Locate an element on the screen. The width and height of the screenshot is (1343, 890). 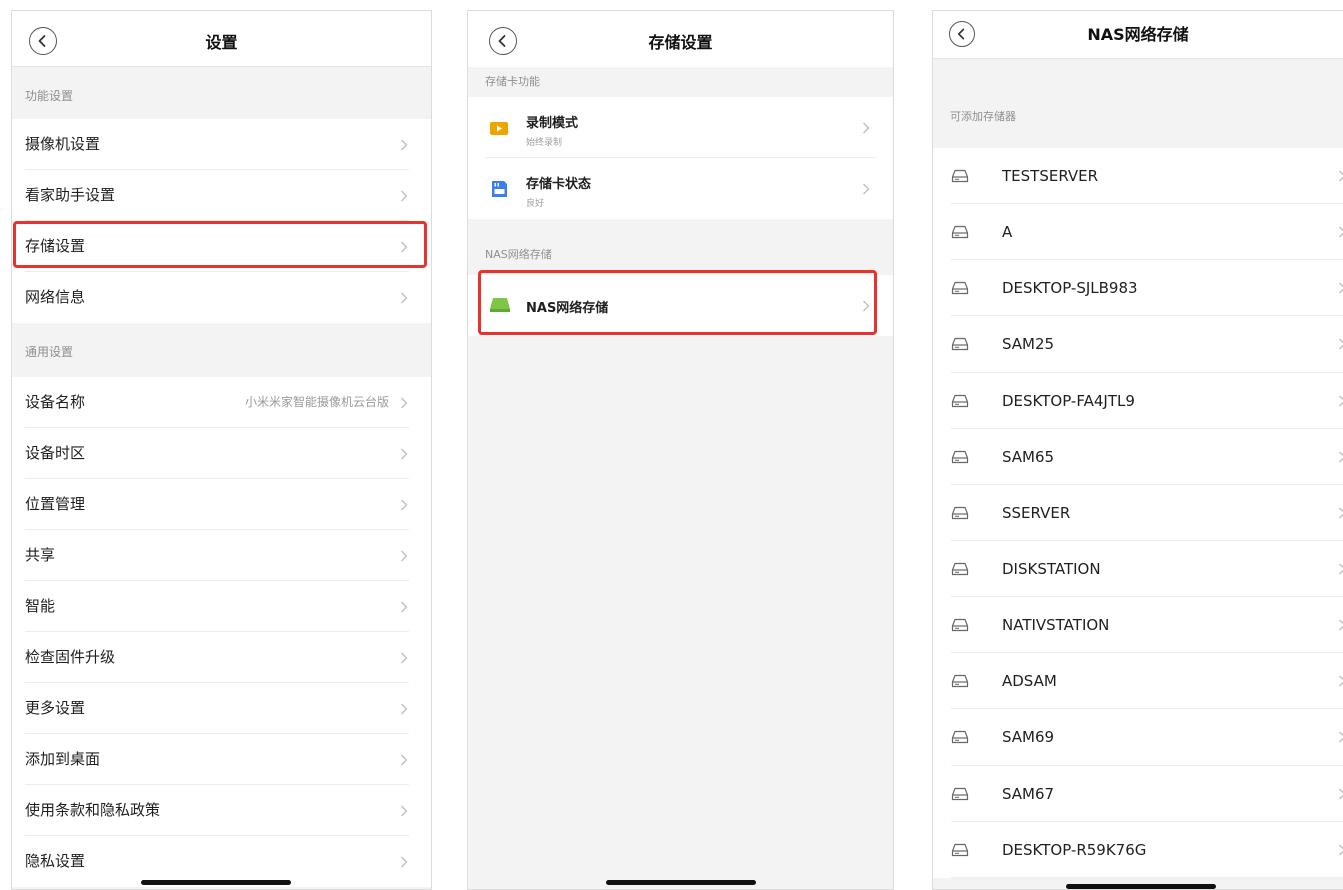
device-name: NATIVSTATION is located at coordinates (1056, 625).